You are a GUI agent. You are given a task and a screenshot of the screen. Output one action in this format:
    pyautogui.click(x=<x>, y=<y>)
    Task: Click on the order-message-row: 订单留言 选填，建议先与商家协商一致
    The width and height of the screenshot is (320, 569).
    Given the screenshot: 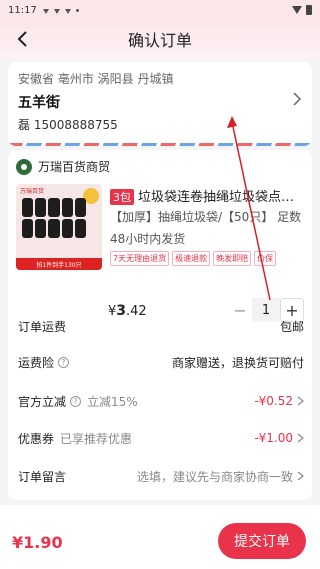 What is the action you would take?
    pyautogui.click(x=161, y=476)
    